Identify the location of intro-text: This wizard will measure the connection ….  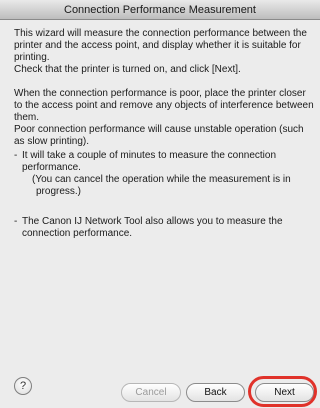
(160, 45).